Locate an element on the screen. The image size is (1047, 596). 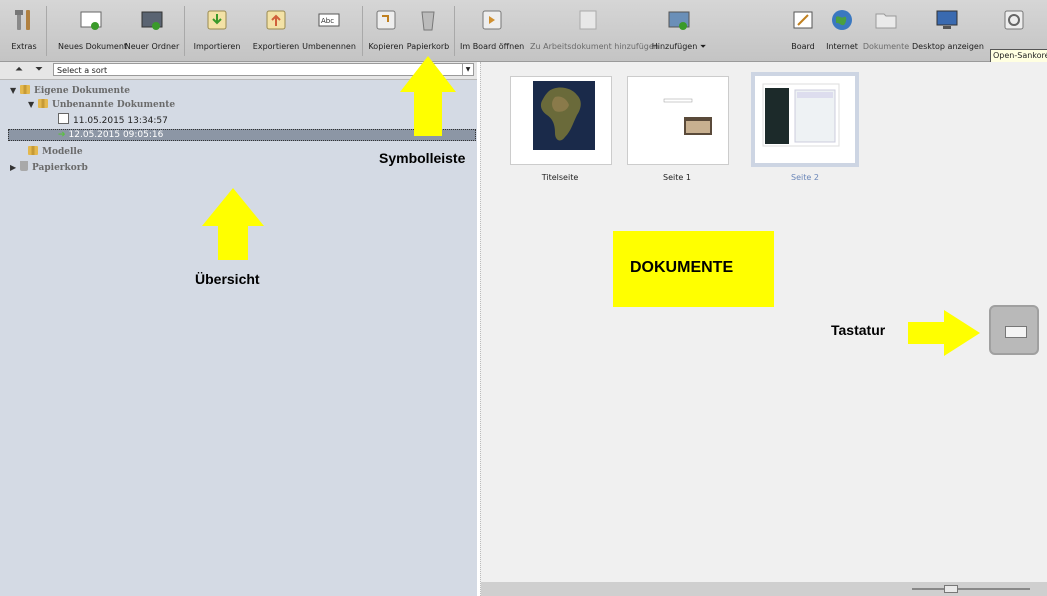
import-button: Importieren is located at coordinates (217, 30).